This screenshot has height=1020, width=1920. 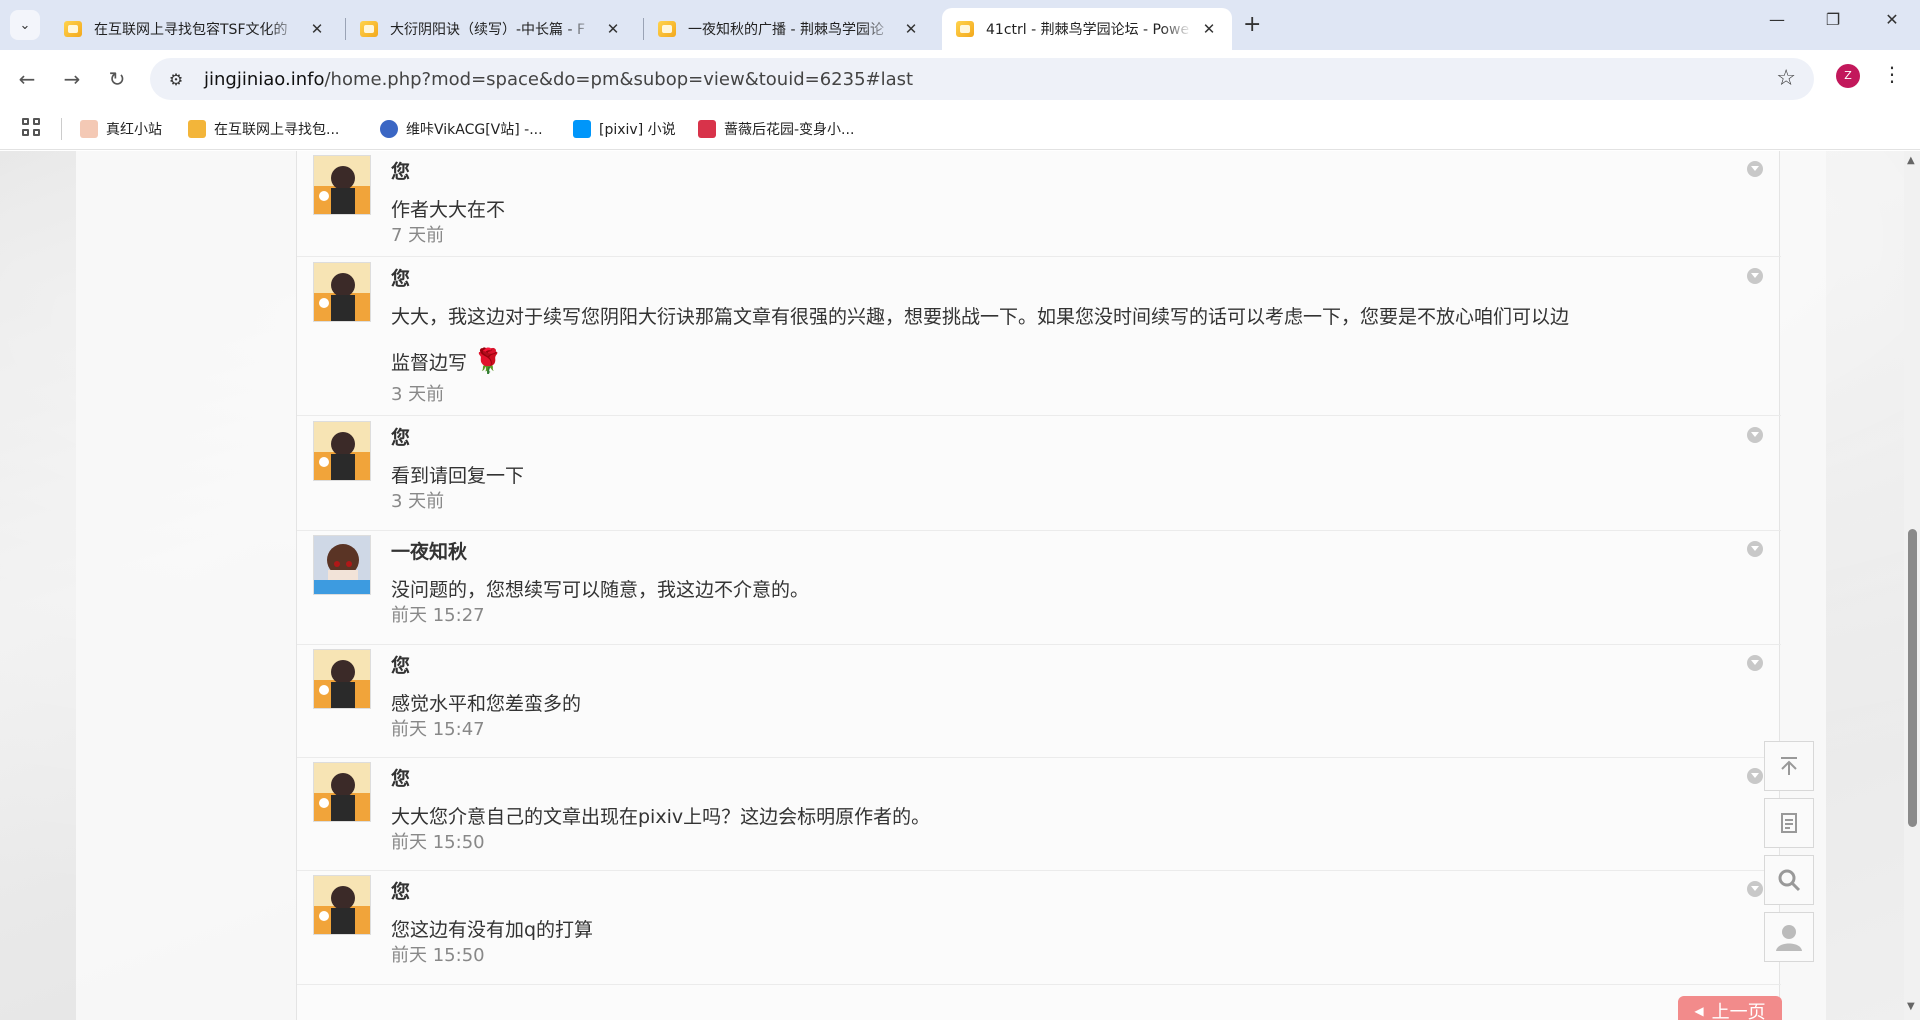 What do you see at coordinates (1699, 1011) in the screenshot?
I see `chevron-left-icon: ◀` at bounding box center [1699, 1011].